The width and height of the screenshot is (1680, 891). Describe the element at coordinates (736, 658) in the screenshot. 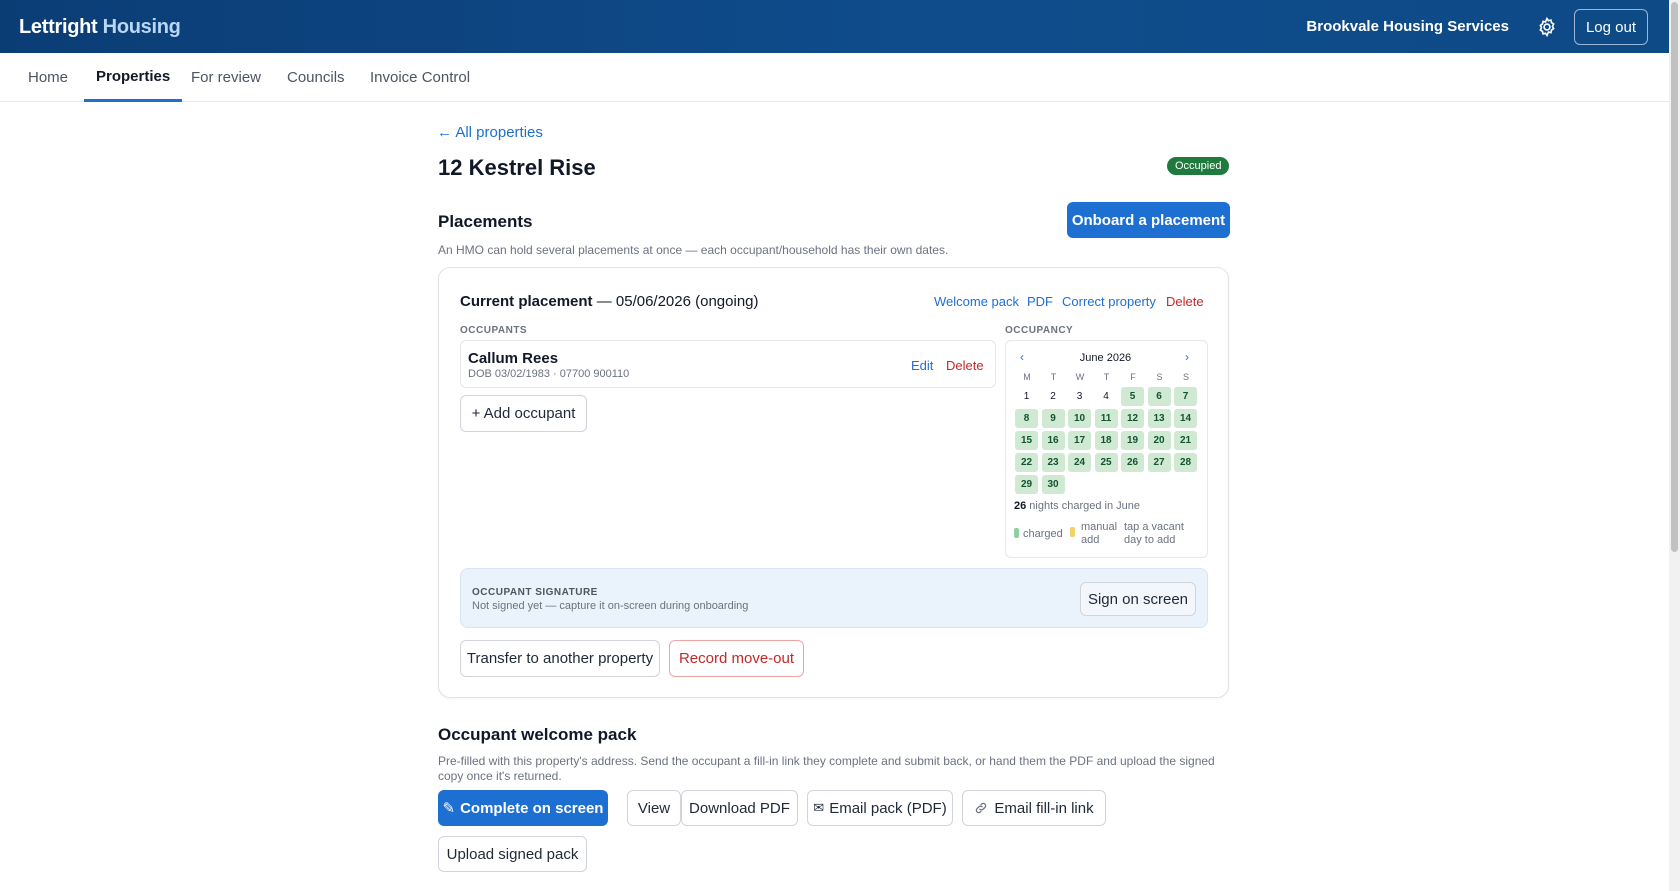

I see `record-move-out-button: Record move-out` at that location.